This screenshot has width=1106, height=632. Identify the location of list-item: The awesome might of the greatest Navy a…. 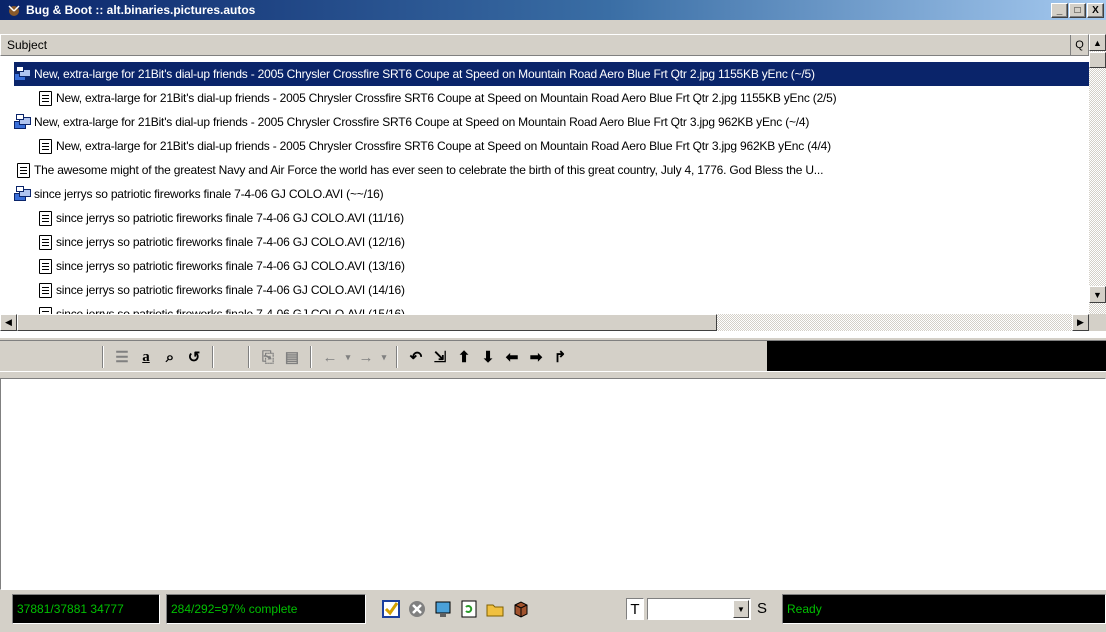
(551, 170).